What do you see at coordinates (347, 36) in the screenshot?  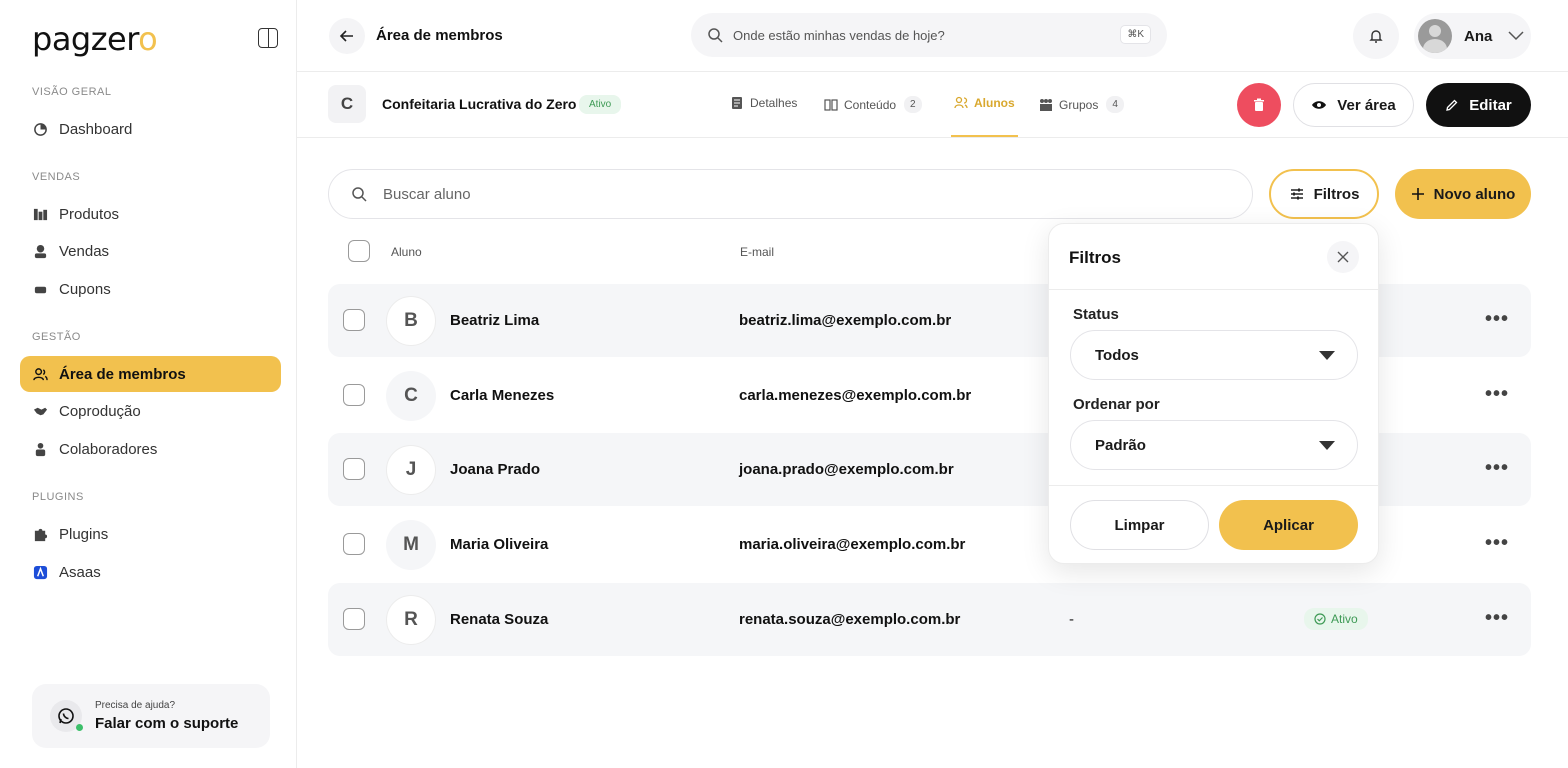 I see `back-button` at bounding box center [347, 36].